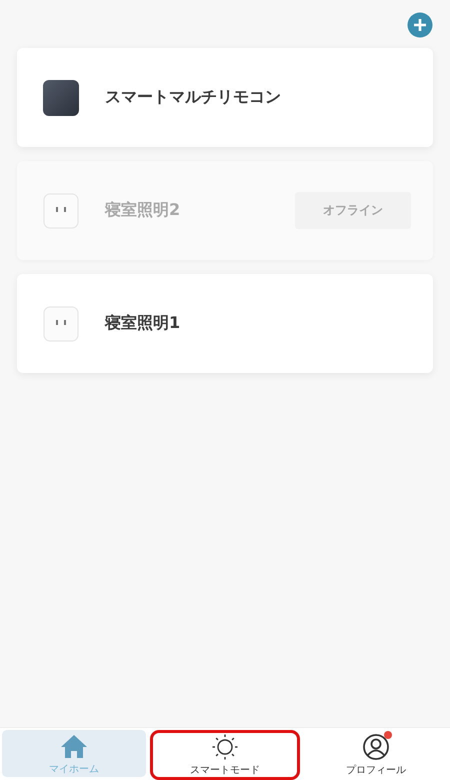  I want to click on profile-icon, so click(376, 747).